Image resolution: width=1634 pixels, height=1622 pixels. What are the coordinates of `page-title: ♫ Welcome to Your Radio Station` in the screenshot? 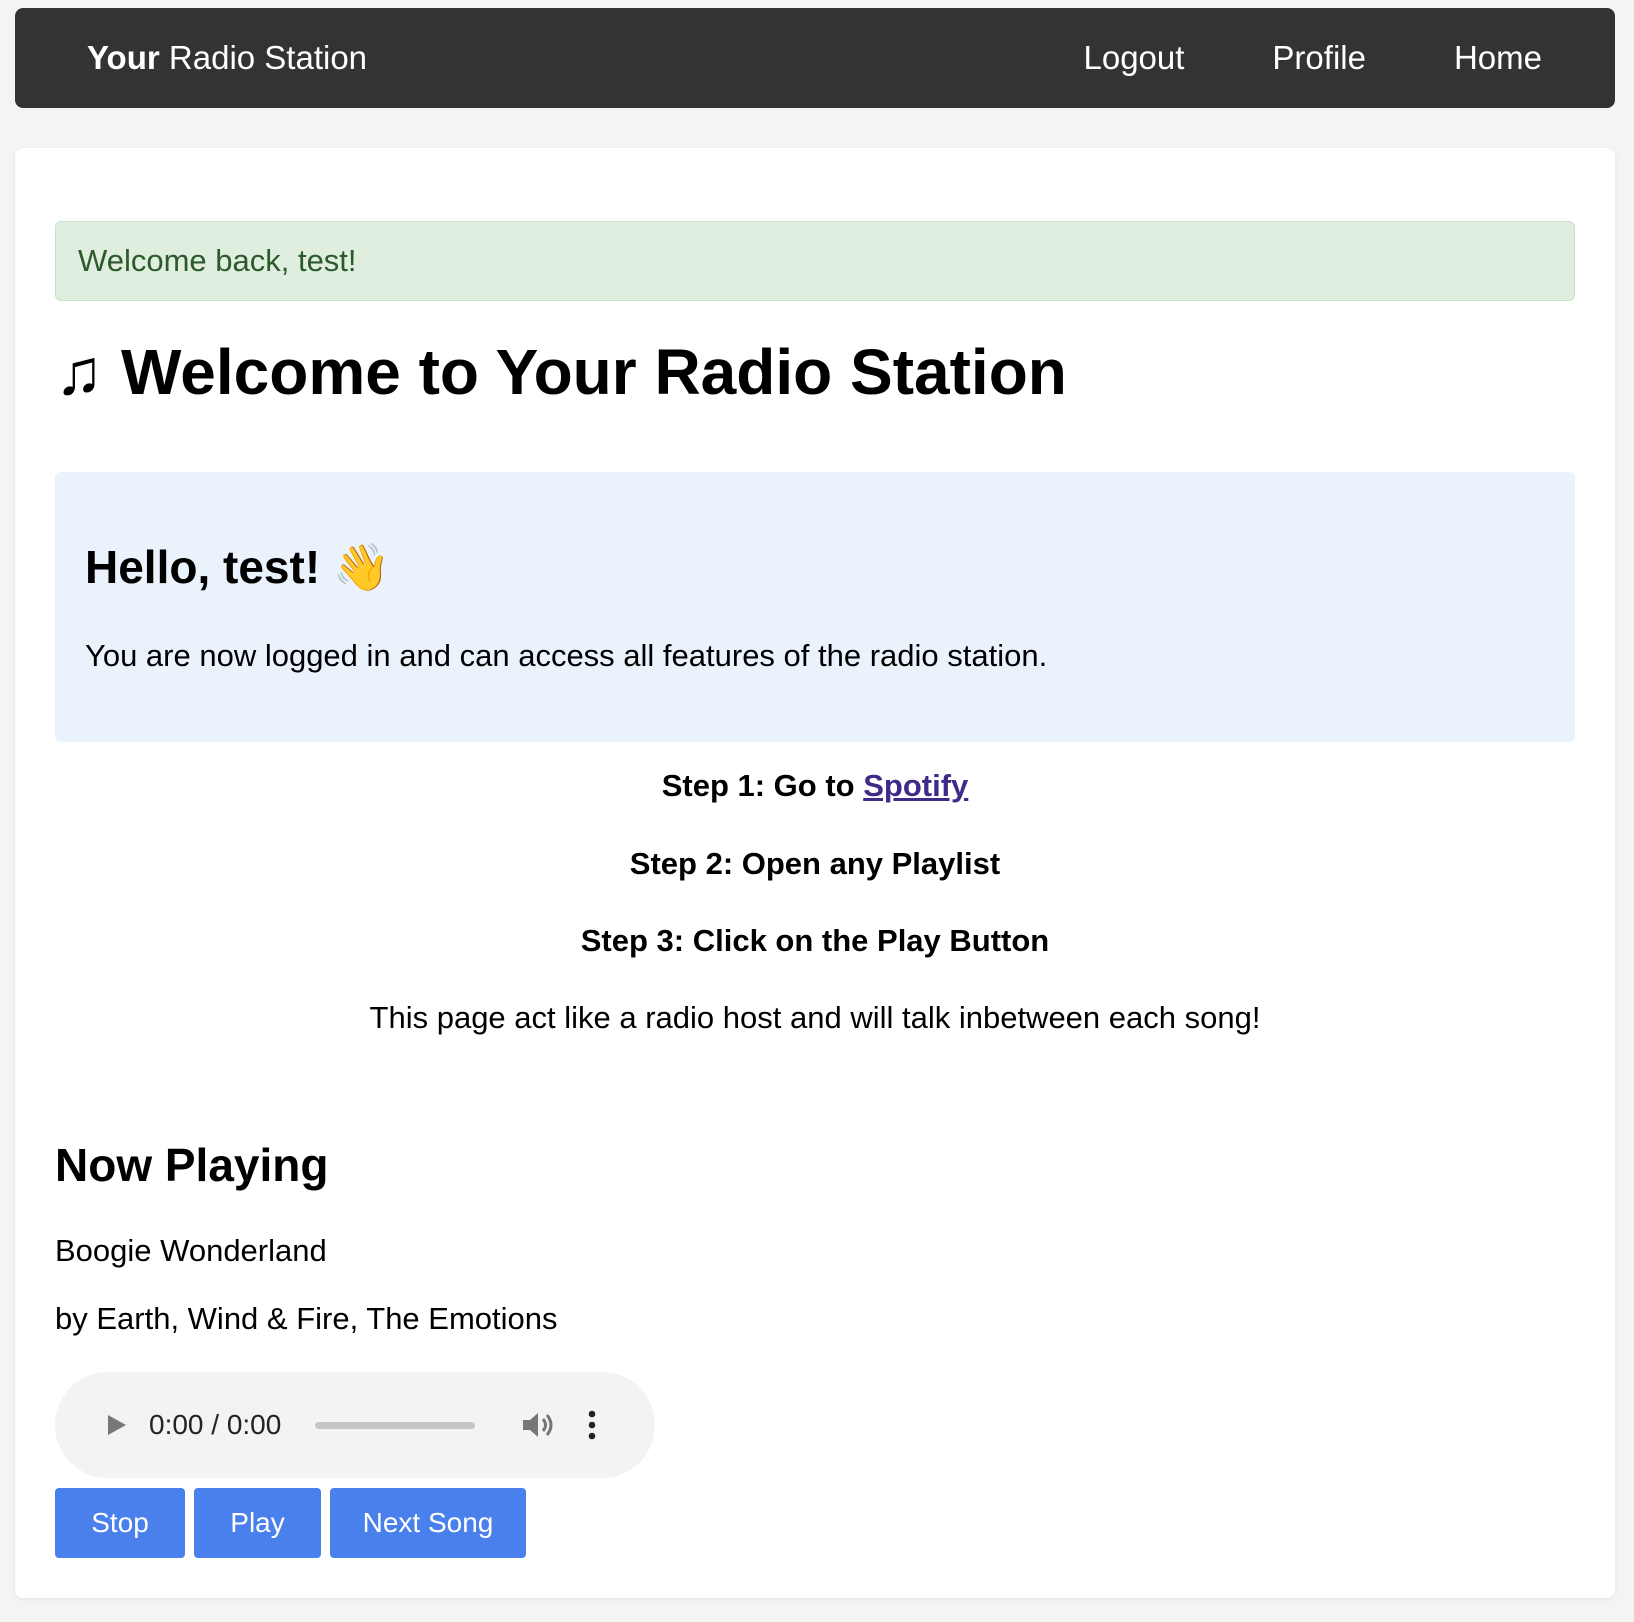 It's located at (561, 372).